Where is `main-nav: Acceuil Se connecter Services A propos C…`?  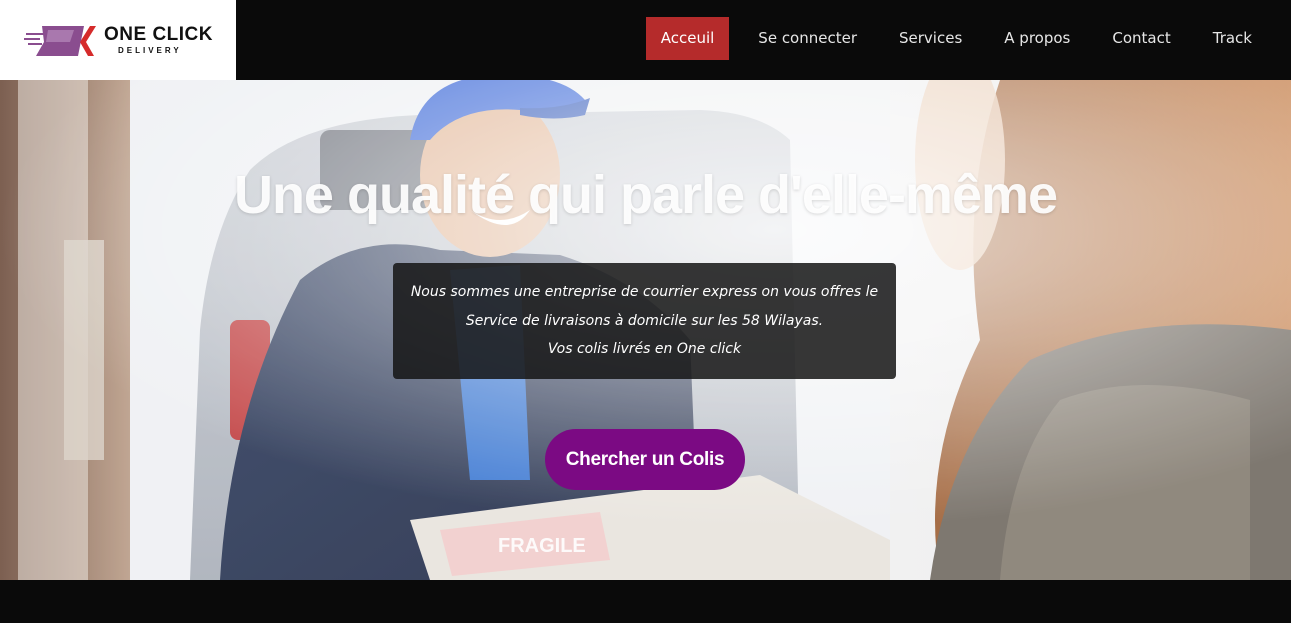
main-nav: Acceuil Se connecter Services A propos C… is located at coordinates (959, 38).